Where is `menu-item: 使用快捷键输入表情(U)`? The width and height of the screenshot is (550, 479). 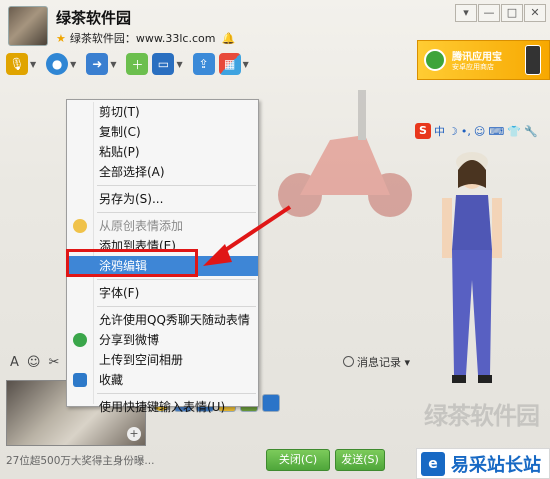
menu-item: 使用快捷键输入表情(U) is located at coordinates (162, 407).